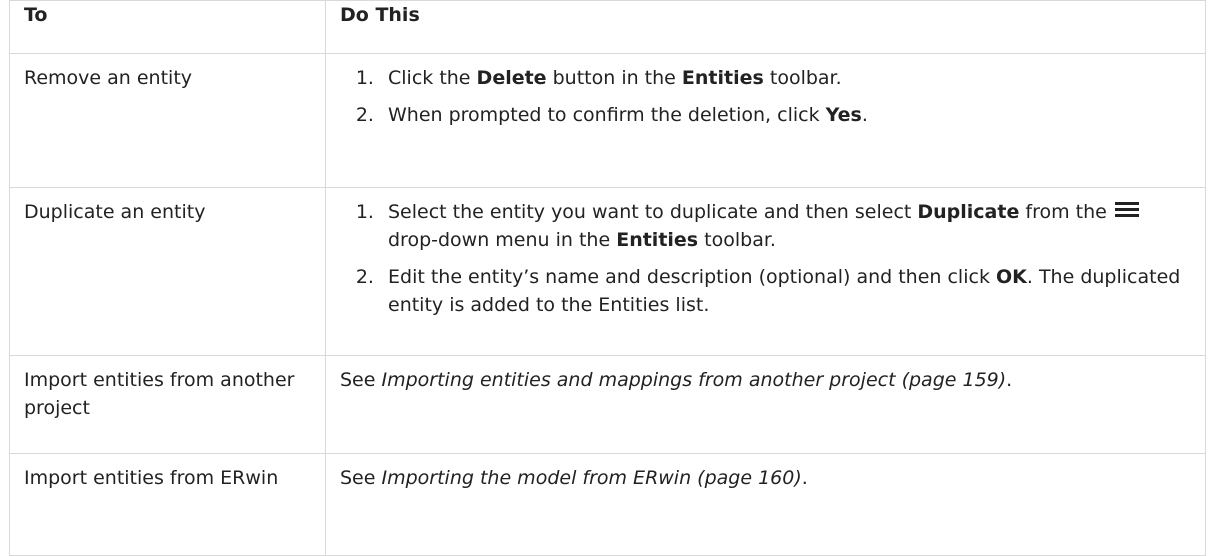 The height and width of the screenshot is (556, 1215). Describe the element at coordinates (843, 115) in the screenshot. I see `ui-term-yes: Yes` at that location.